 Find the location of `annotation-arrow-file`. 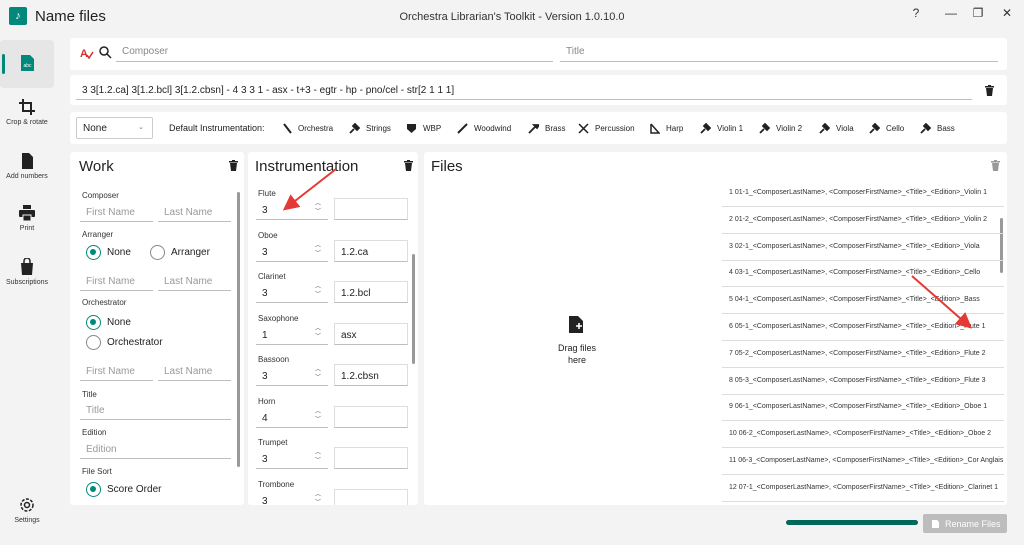

annotation-arrow-file is located at coordinates (942, 302).